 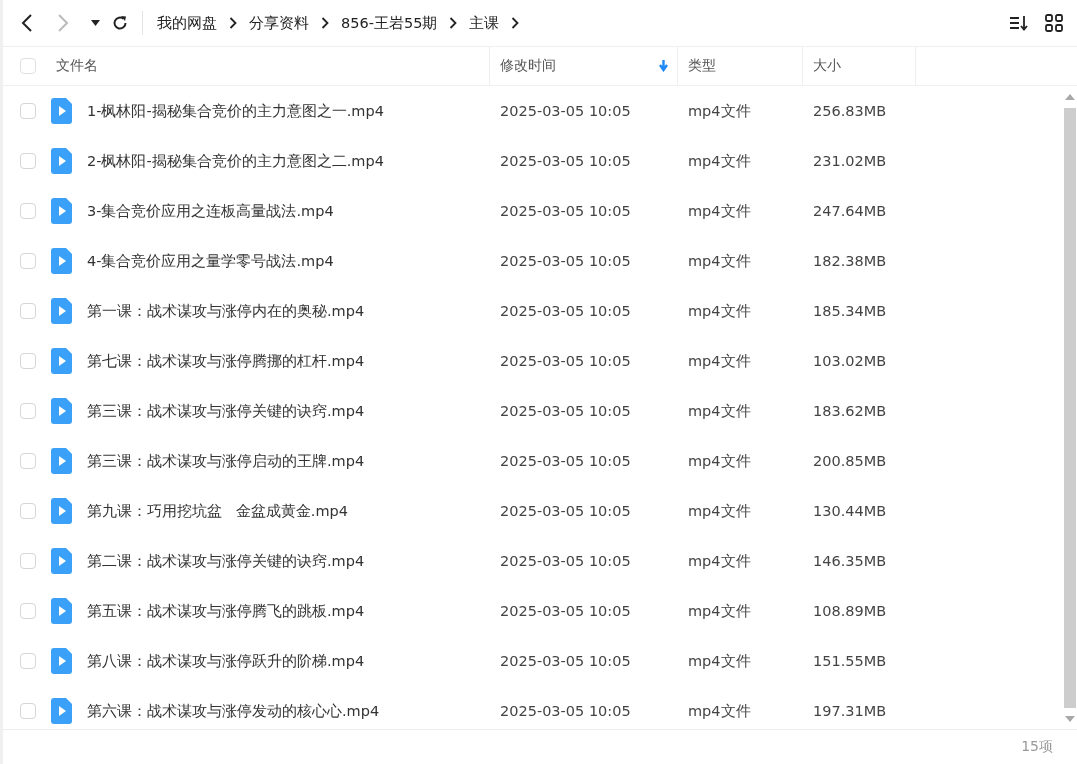 I want to click on grid-view-icon, so click(x=1054, y=23).